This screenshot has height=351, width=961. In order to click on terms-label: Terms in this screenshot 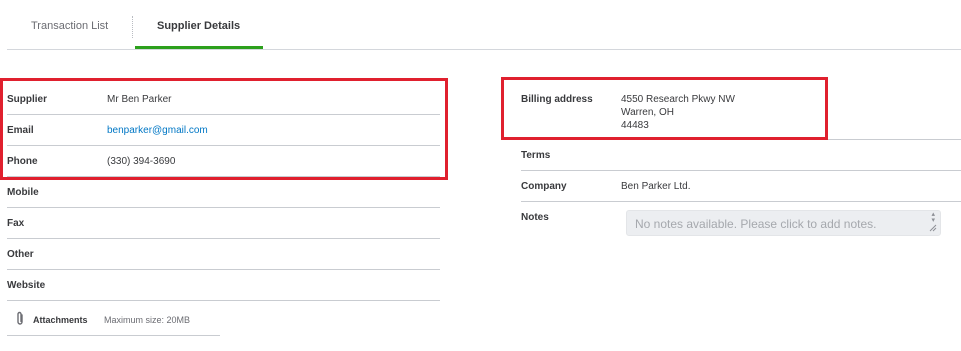, I will do `click(536, 155)`.